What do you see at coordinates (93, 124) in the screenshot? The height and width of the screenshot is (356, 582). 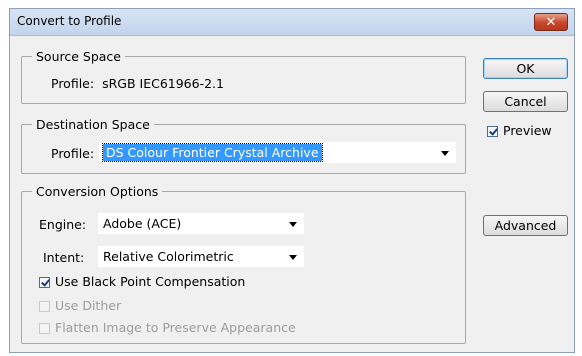 I see `destination-space-legend: Destination Space` at bounding box center [93, 124].